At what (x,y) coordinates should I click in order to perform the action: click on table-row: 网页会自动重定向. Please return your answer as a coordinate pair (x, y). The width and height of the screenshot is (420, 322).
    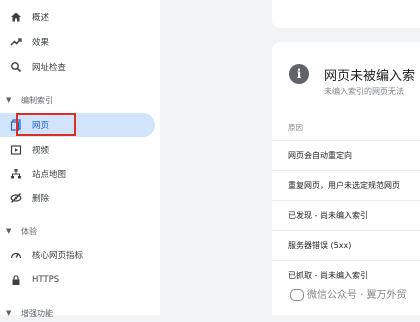
    Looking at the image, I should click on (346, 155).